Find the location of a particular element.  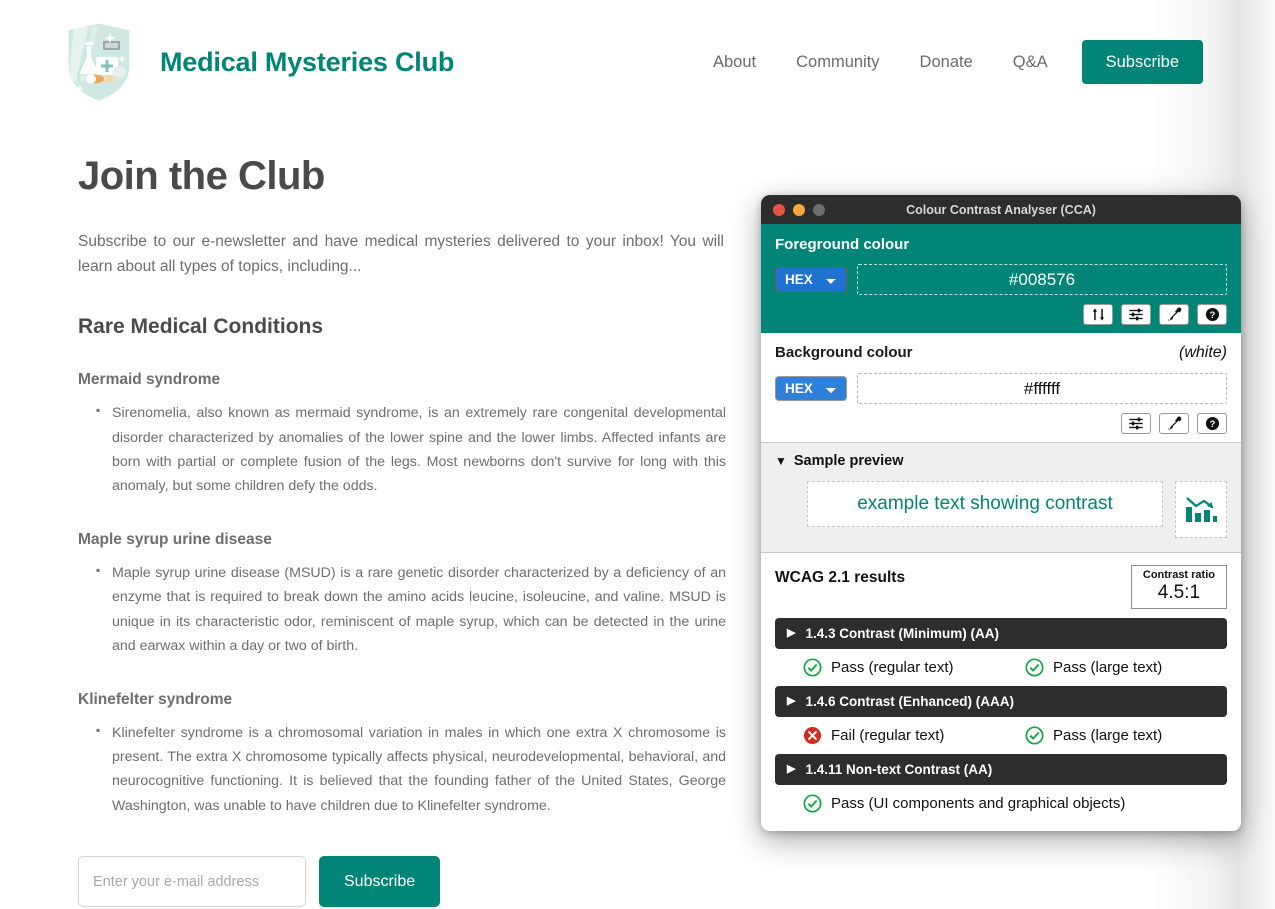

sample-text: example text showing contrast is located at coordinates (985, 504).